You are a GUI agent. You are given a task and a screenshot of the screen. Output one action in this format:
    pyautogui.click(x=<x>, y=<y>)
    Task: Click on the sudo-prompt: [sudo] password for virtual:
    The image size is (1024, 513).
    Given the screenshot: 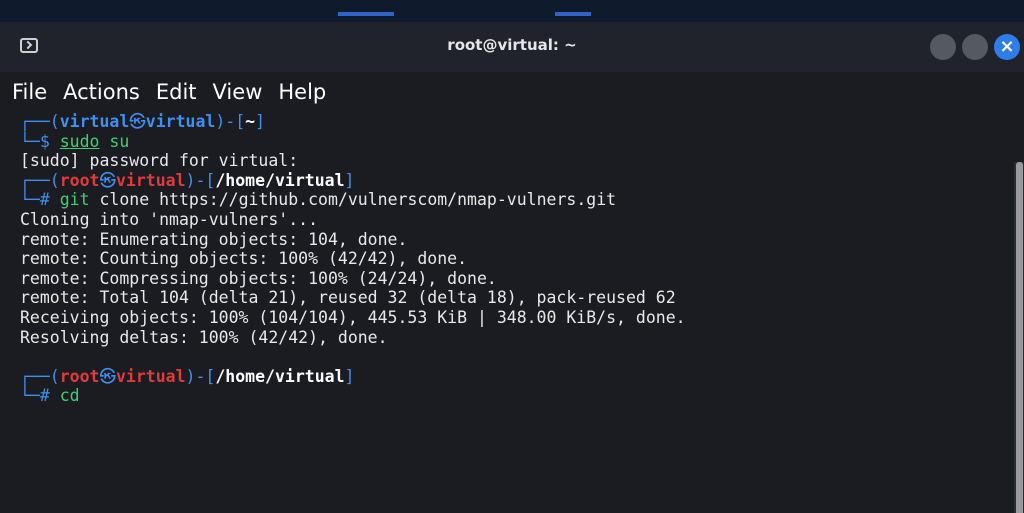 What is the action you would take?
    pyautogui.click(x=159, y=161)
    